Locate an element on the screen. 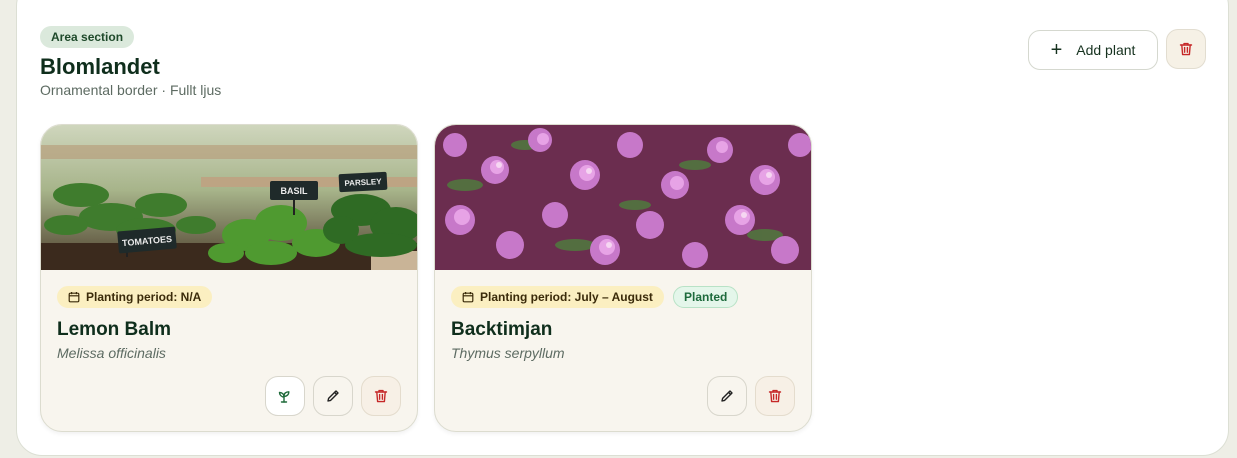 This screenshot has width=1237, height=458. planting-period-badge: Planting period: July – August is located at coordinates (557, 297).